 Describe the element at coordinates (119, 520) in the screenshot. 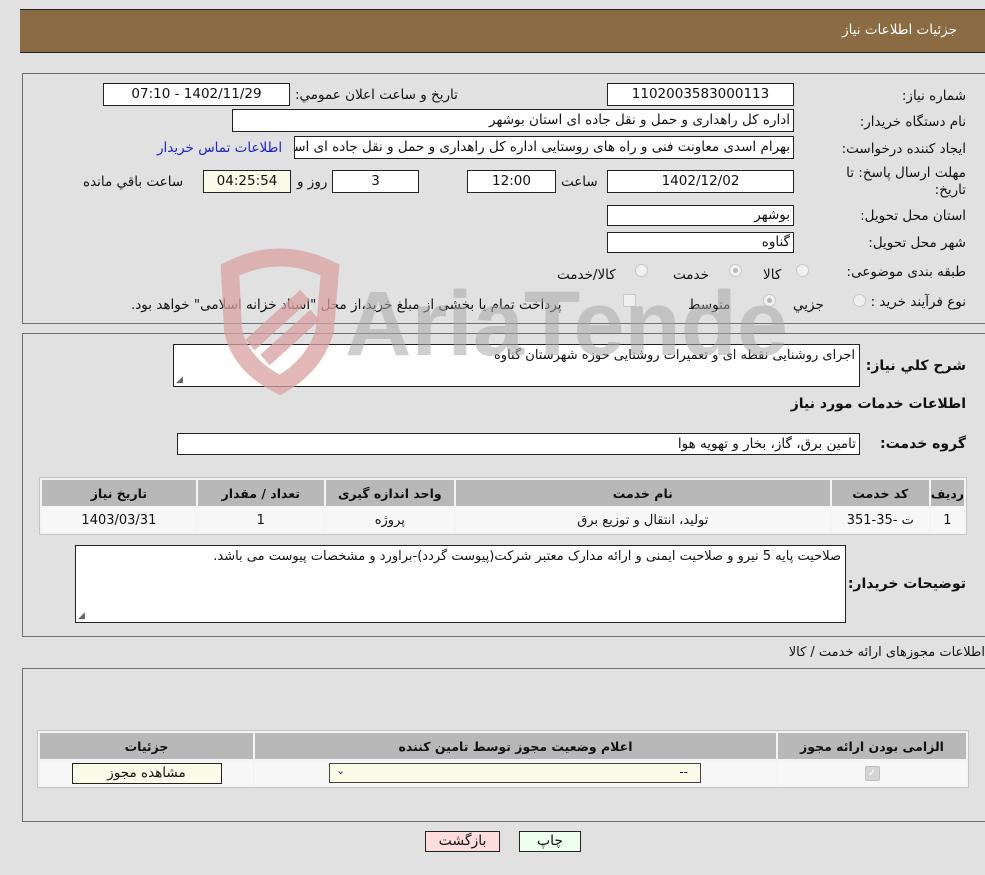

I see `cell-need-date: 1403/03/31` at that location.